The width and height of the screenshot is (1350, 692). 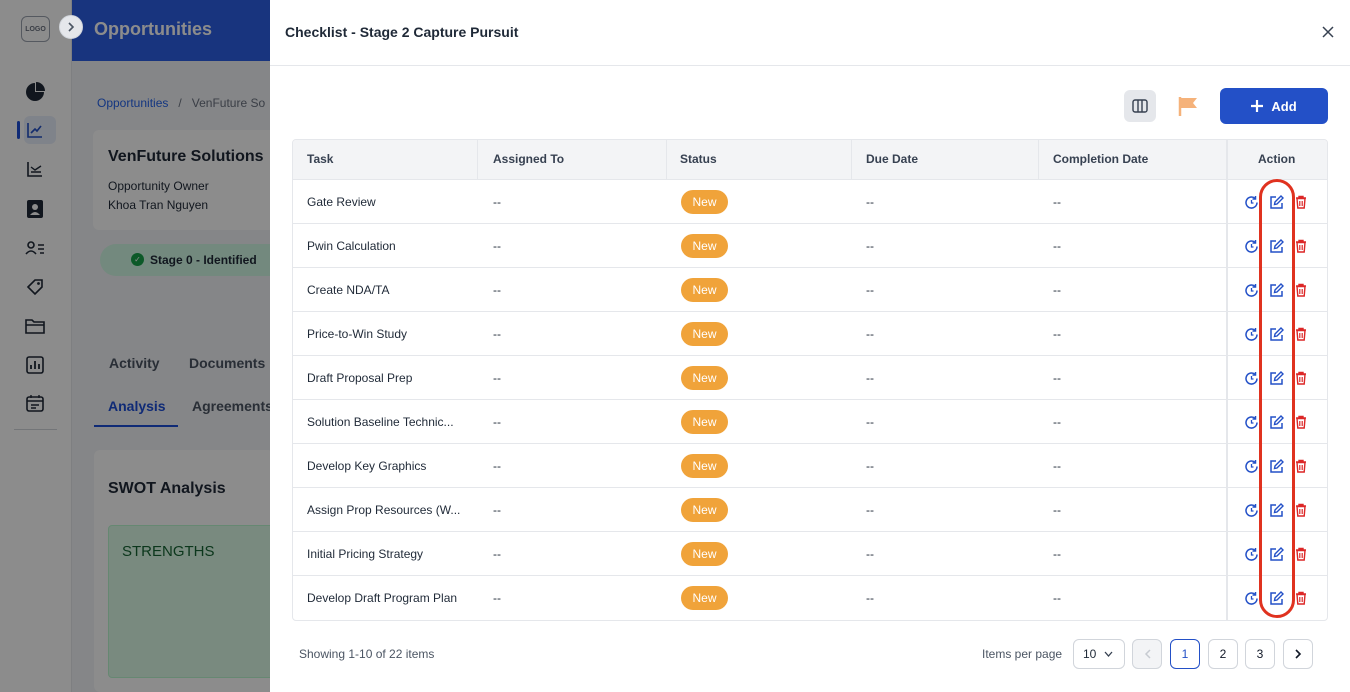 I want to click on table-row: Develop Draft Program Plan -- New -- --, so click(x=810, y=598).